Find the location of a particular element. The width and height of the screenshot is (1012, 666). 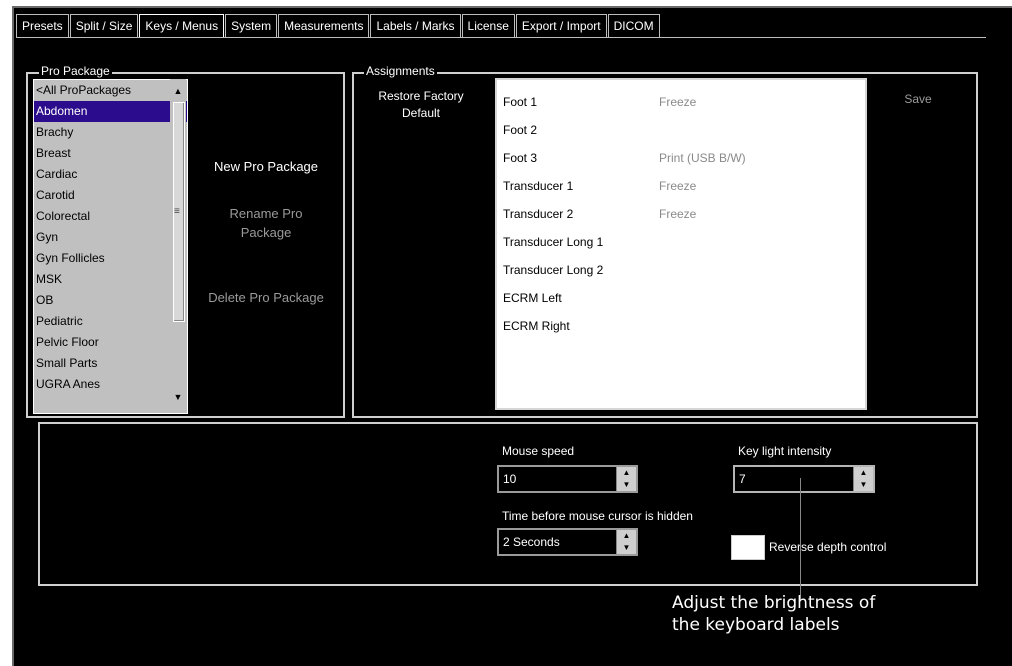

assignment-row: Foot 3 Print (USB B/W) is located at coordinates (682, 158).